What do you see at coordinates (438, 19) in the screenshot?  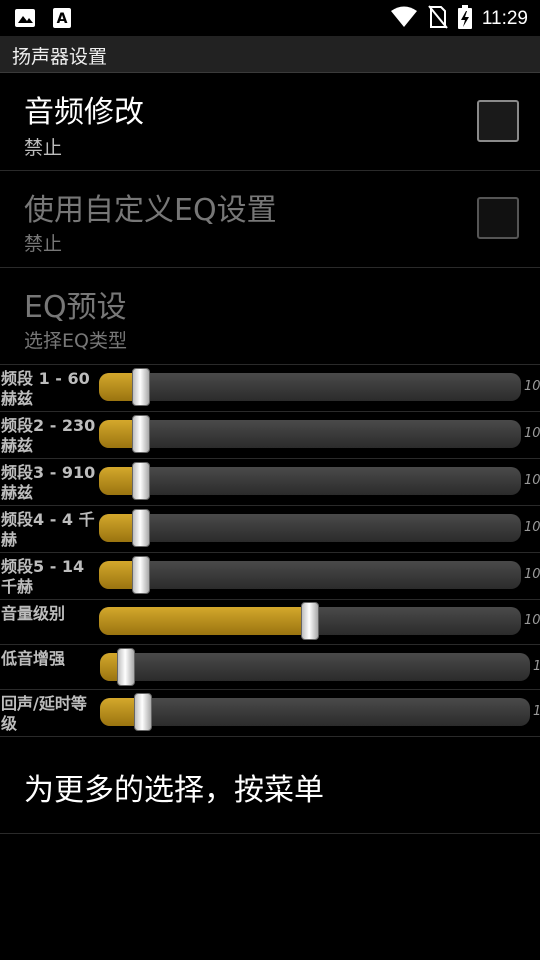 I see `no-sim-icon` at bounding box center [438, 19].